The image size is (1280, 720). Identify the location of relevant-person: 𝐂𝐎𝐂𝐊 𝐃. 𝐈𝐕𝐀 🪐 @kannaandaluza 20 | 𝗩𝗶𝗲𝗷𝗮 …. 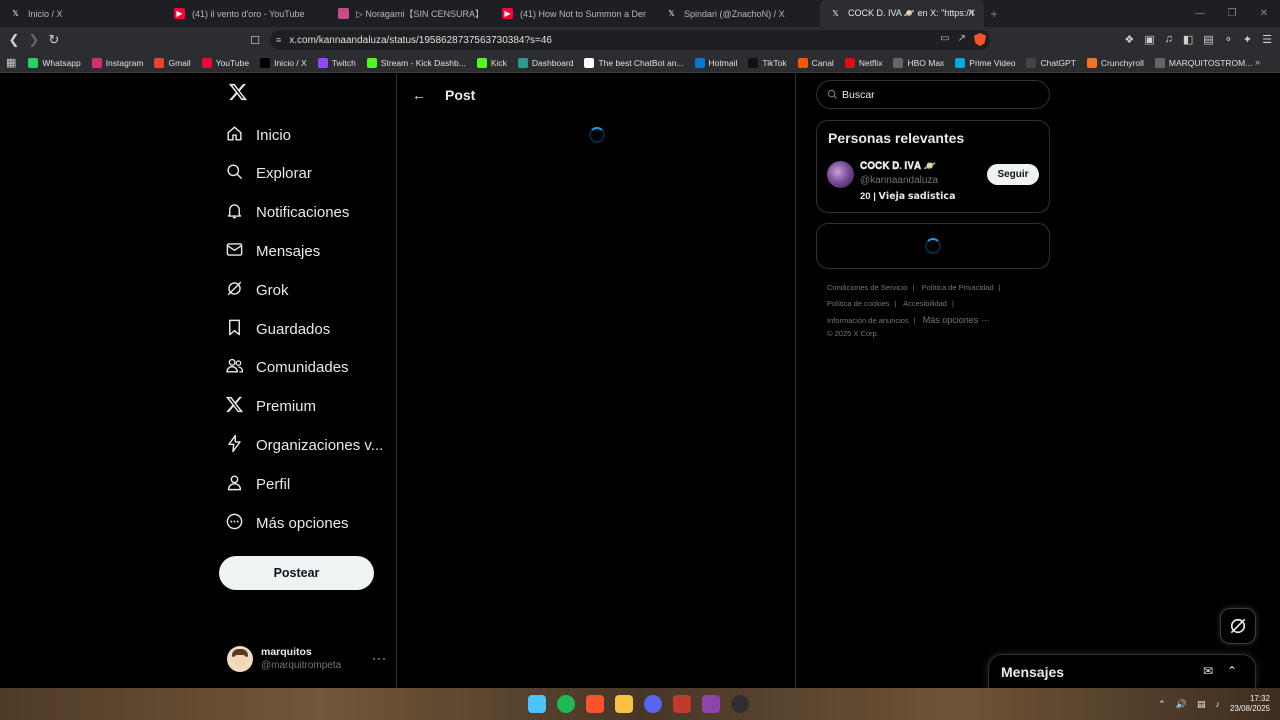
(933, 183).